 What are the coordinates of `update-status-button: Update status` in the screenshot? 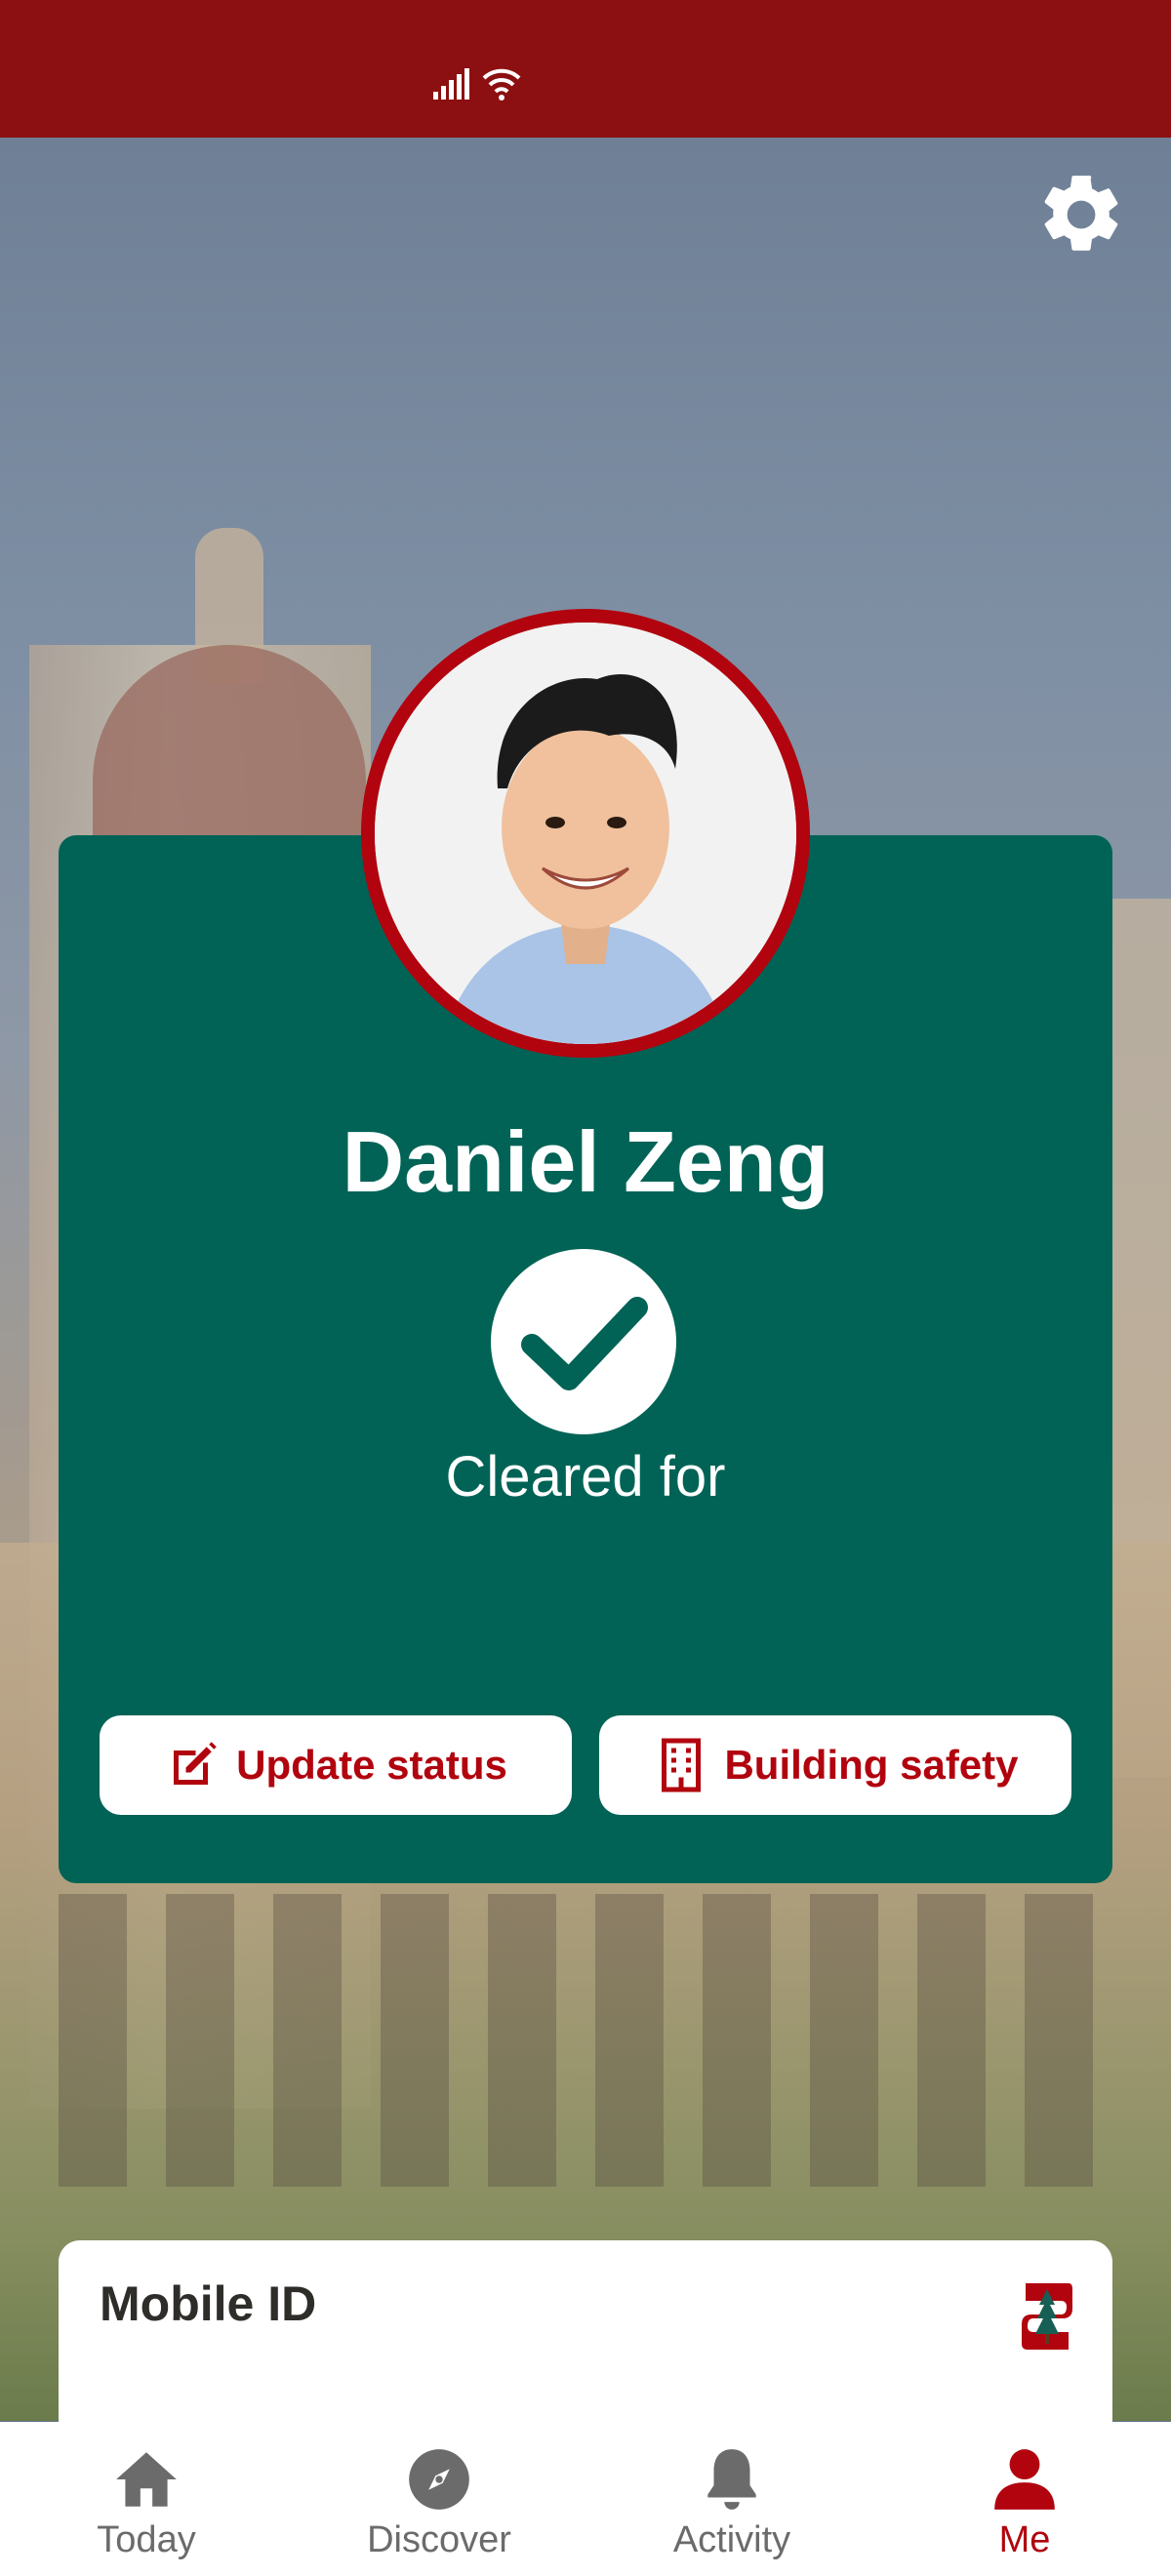 It's located at (336, 1765).